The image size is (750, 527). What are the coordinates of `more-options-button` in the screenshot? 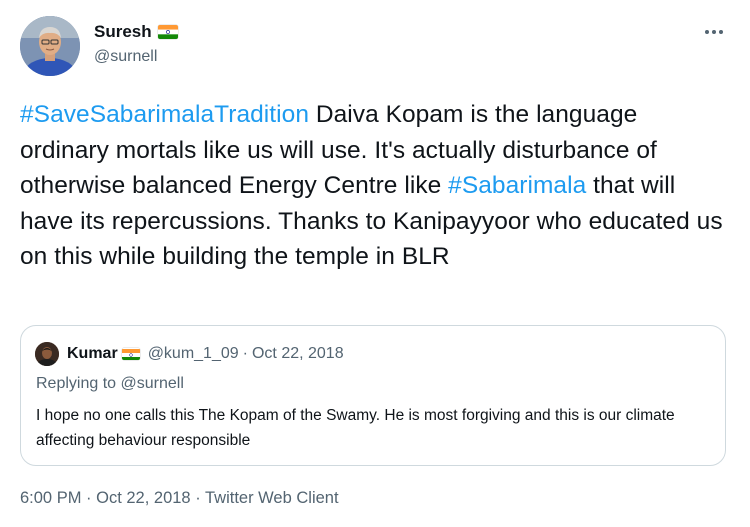 It's located at (714, 32).